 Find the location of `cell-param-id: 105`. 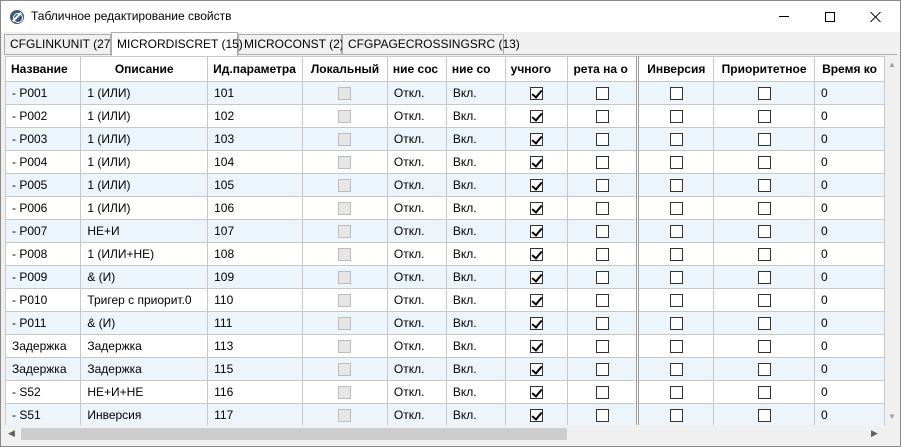

cell-param-id: 105 is located at coordinates (255, 185).